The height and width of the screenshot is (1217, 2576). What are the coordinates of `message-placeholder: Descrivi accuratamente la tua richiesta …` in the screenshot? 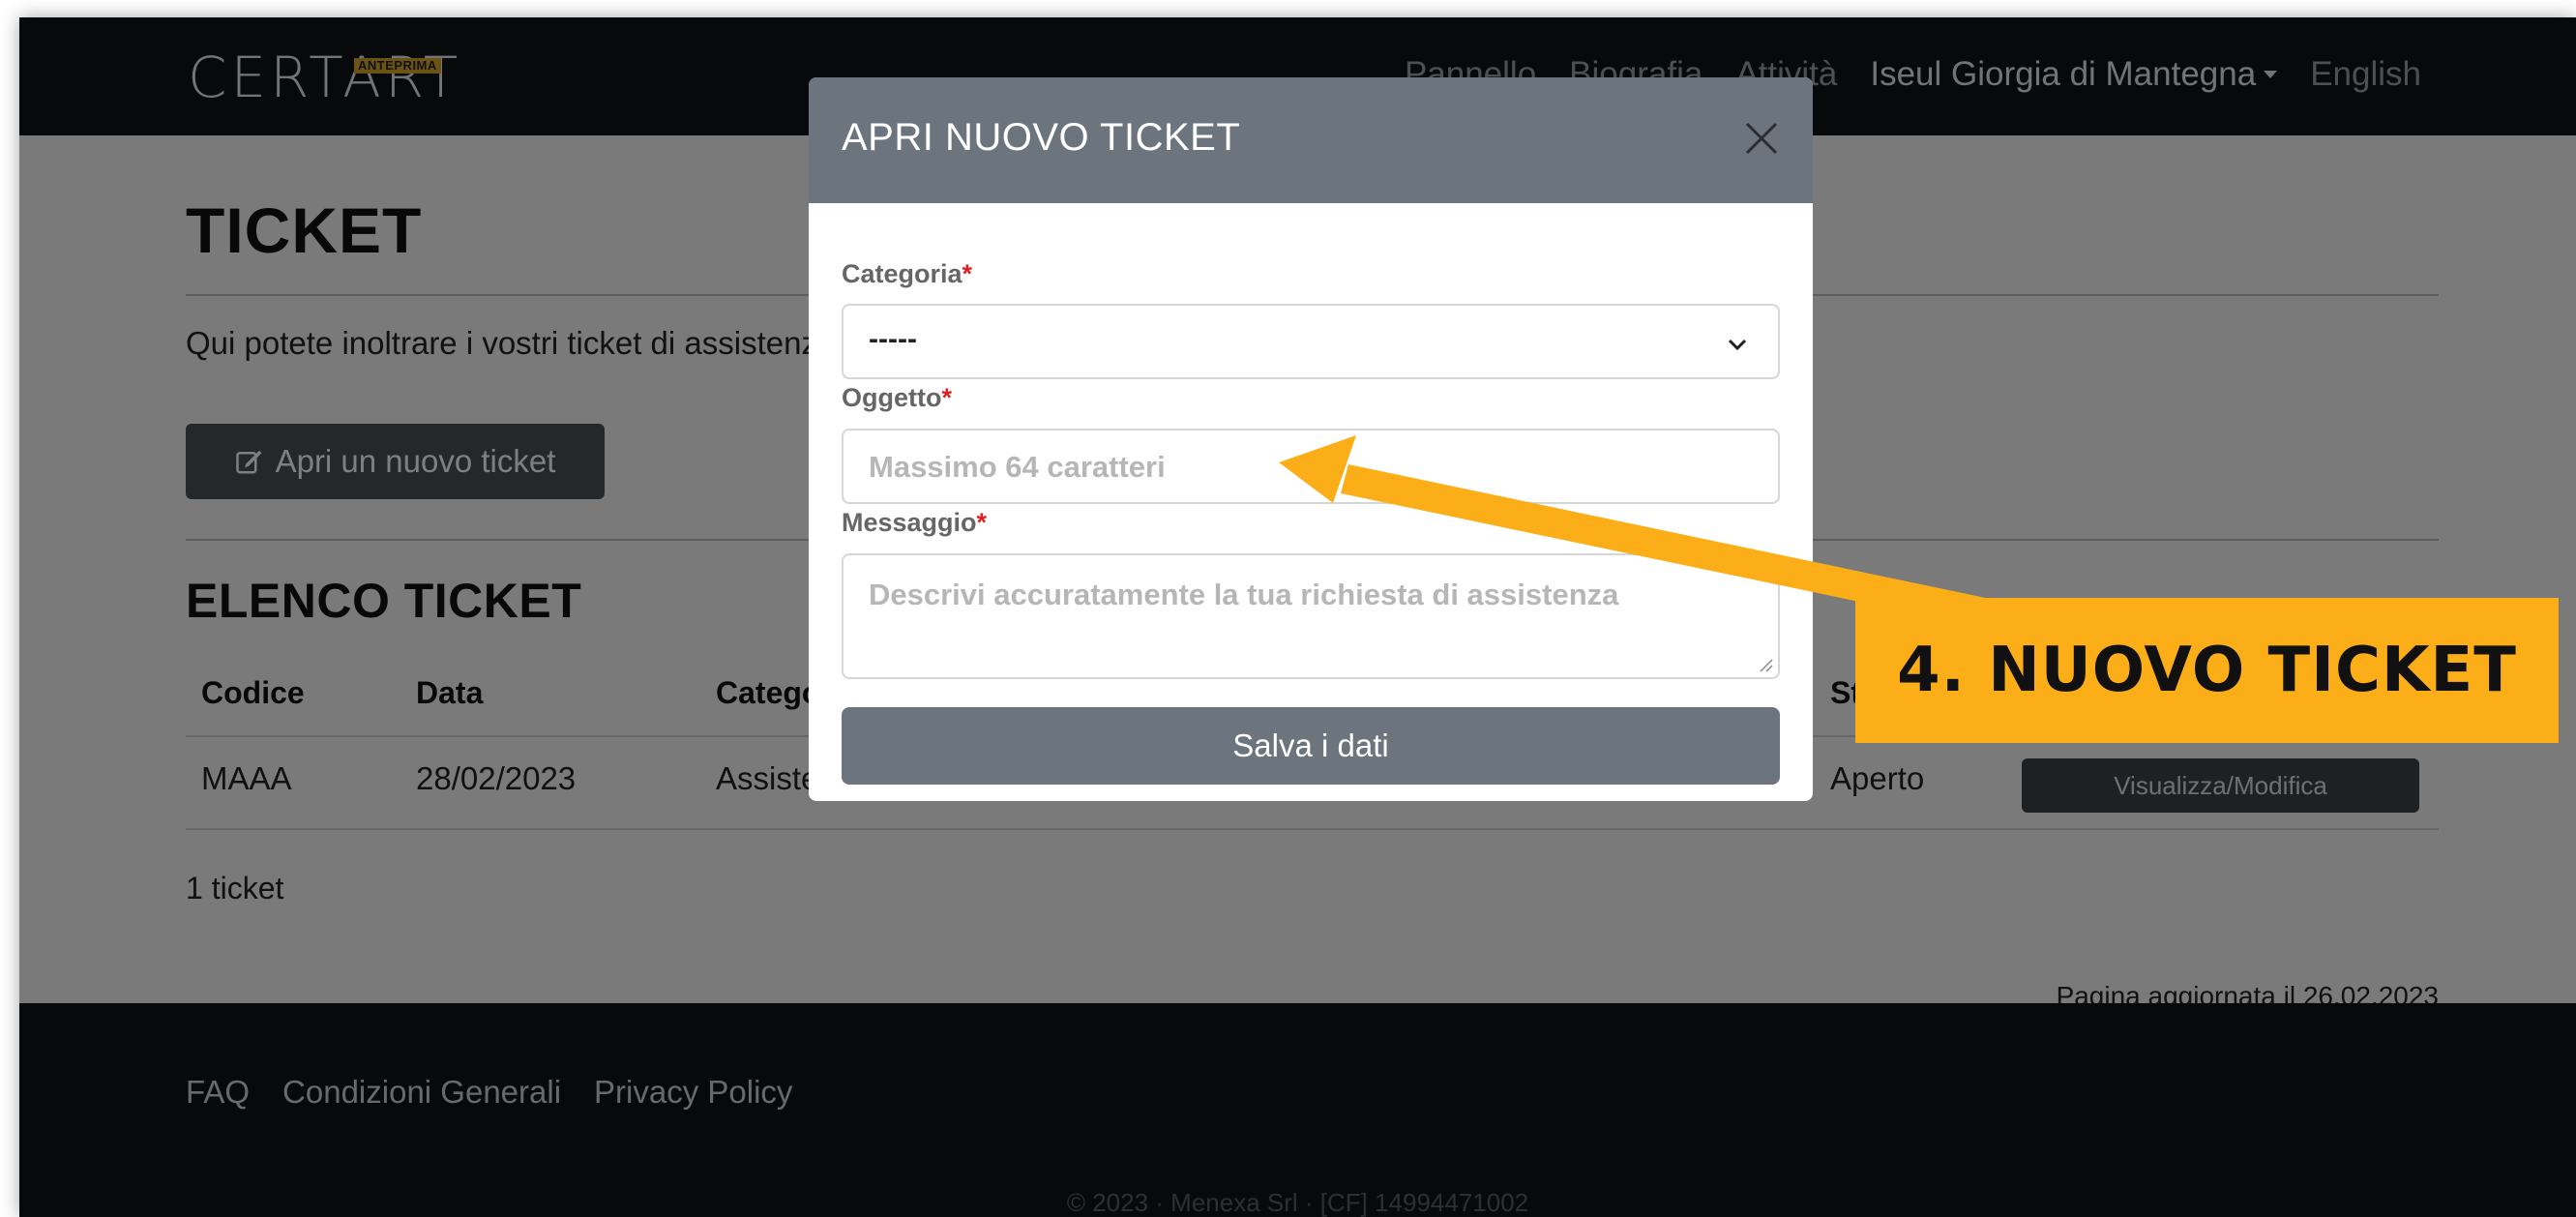 It's located at (1244, 595).